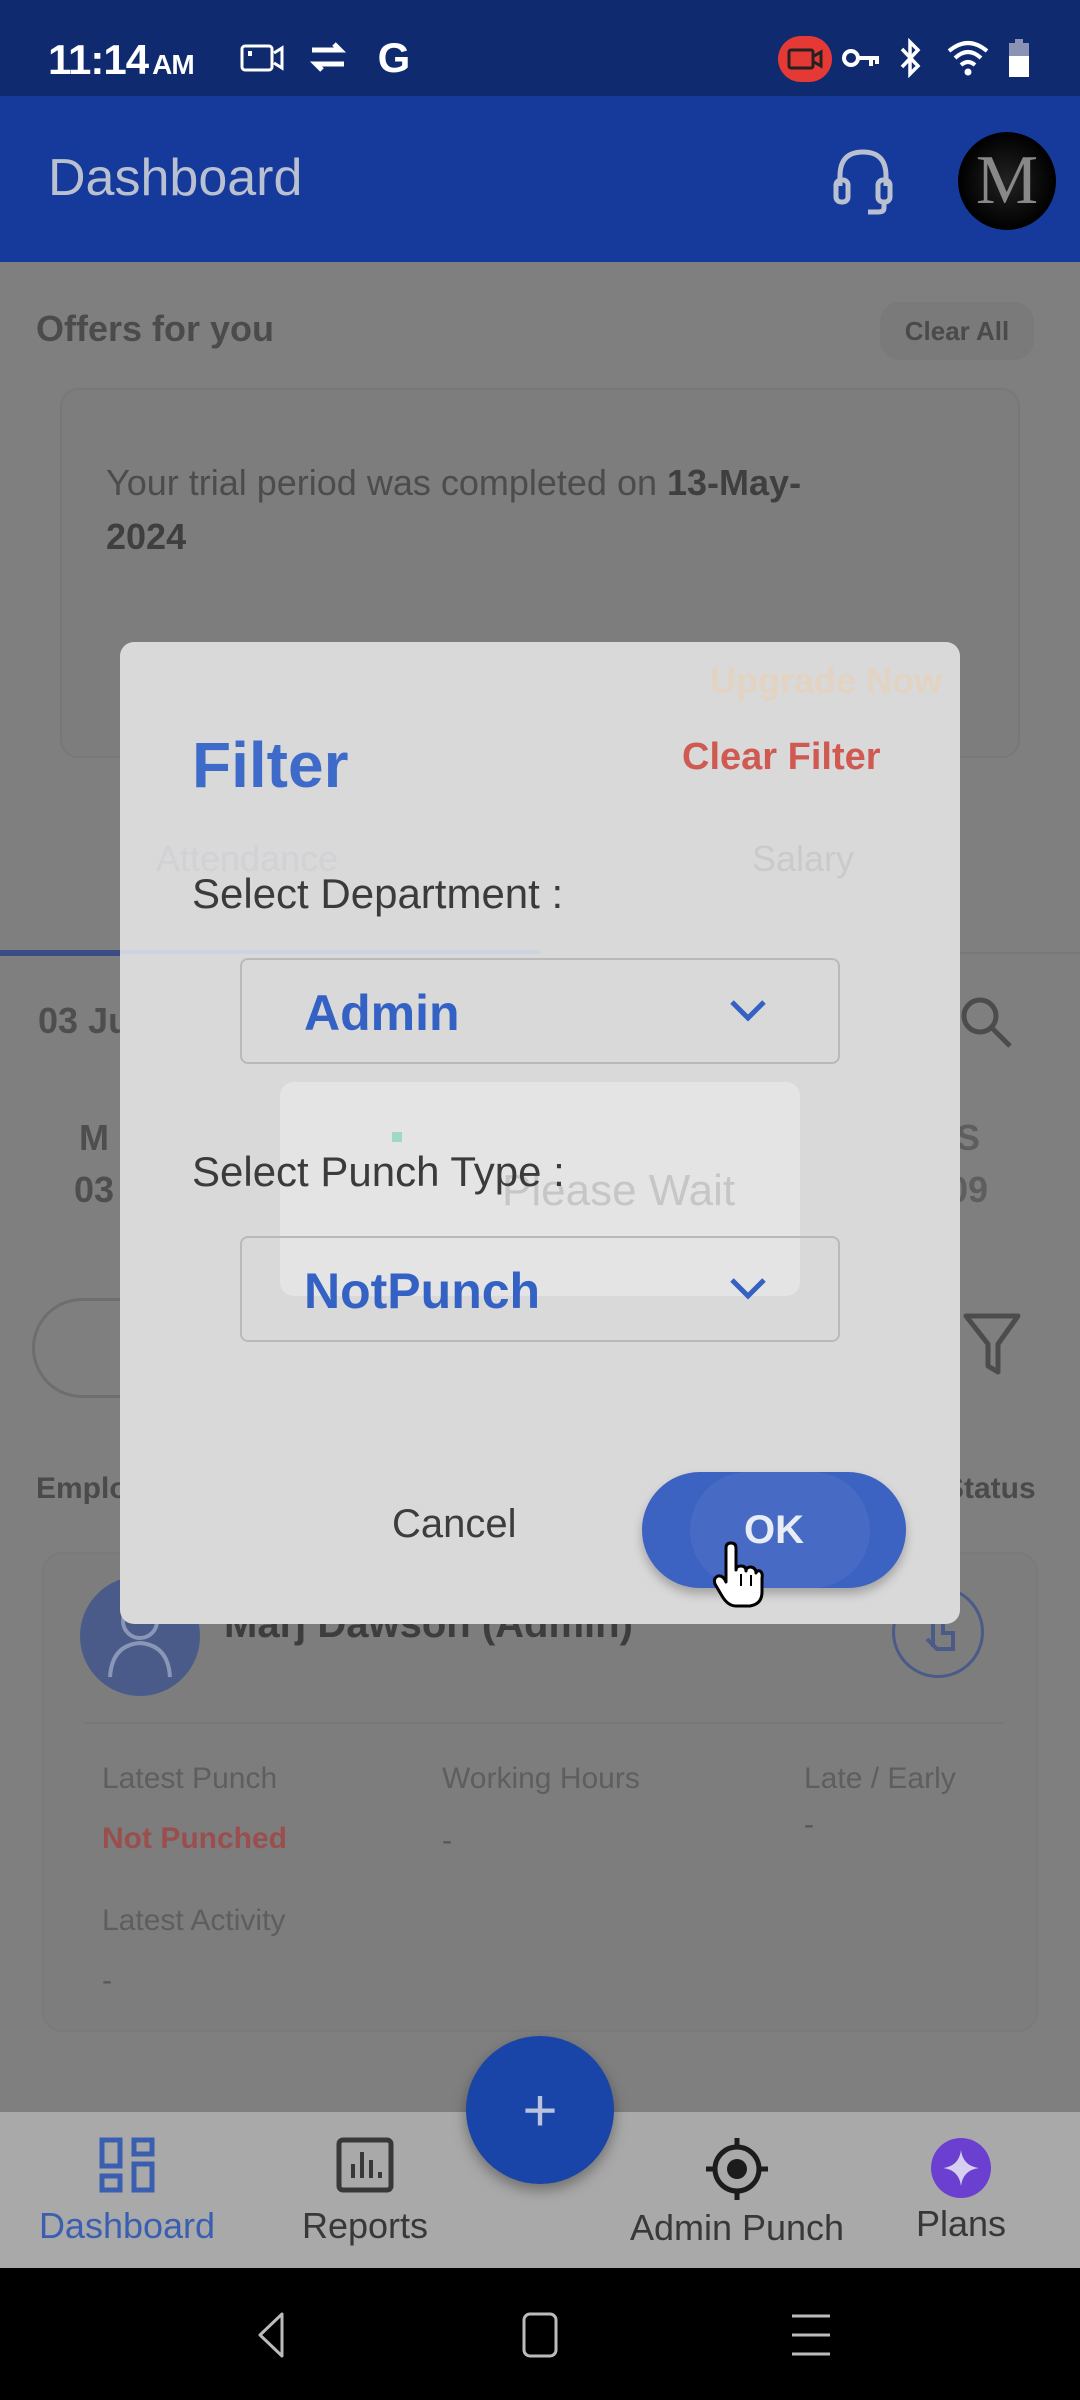  I want to click on page-title: Dashboard, so click(175, 178).